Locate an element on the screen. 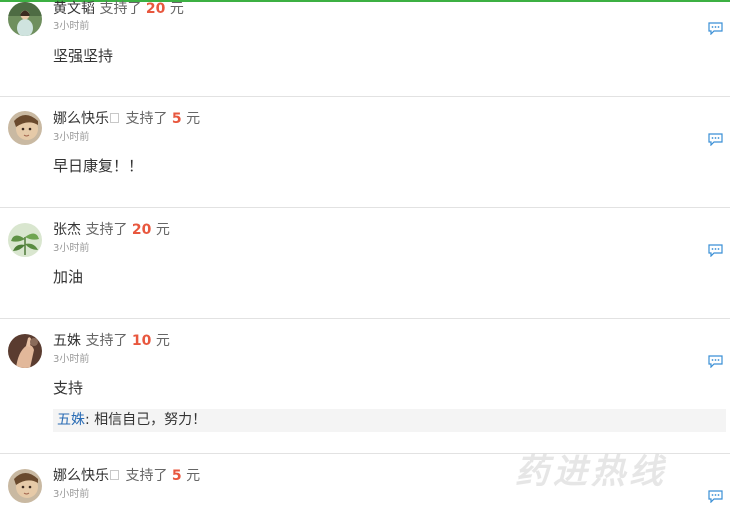 The height and width of the screenshot is (515, 730). comment-message: 支持 is located at coordinates (68, 388).